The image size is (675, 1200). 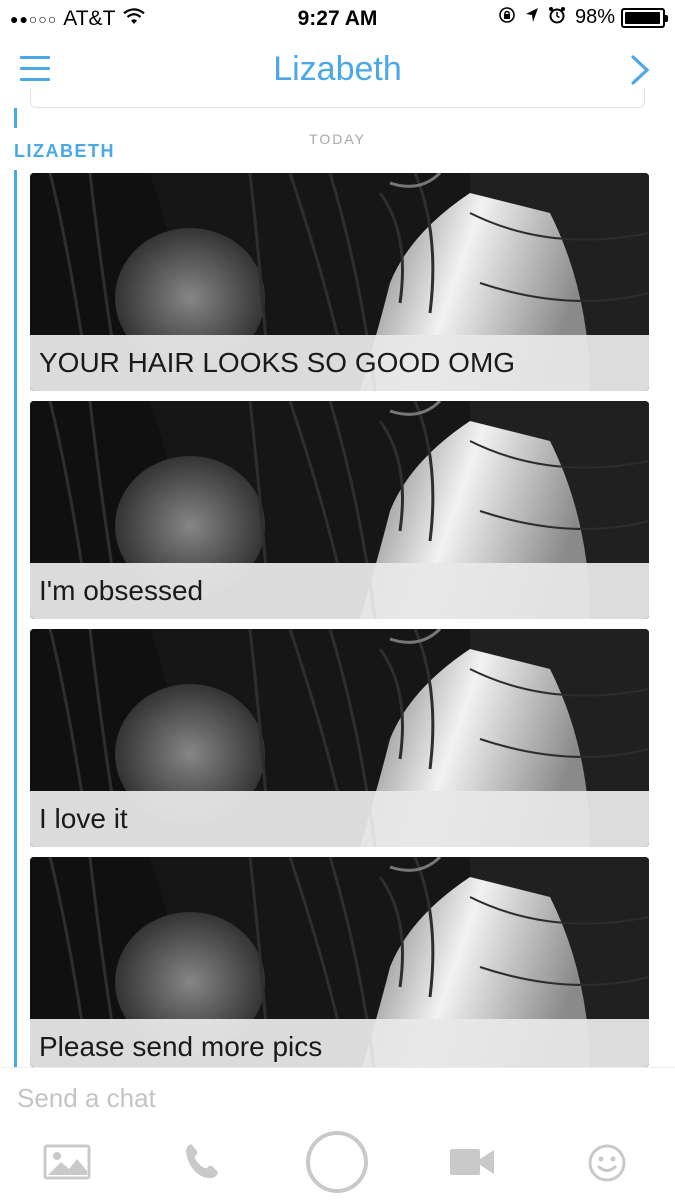 What do you see at coordinates (472, 1164) in the screenshot?
I see `video-icon` at bounding box center [472, 1164].